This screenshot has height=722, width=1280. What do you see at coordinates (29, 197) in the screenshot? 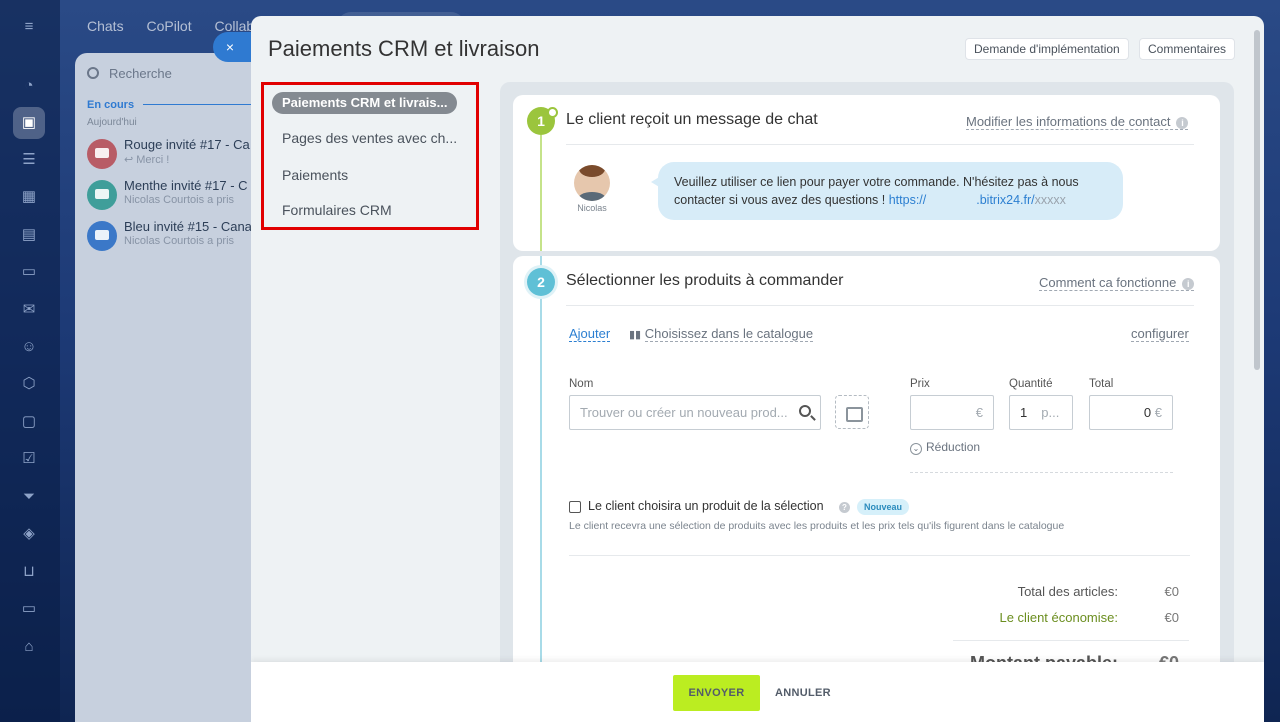
I see `calendar-icon: ▦` at bounding box center [29, 197].